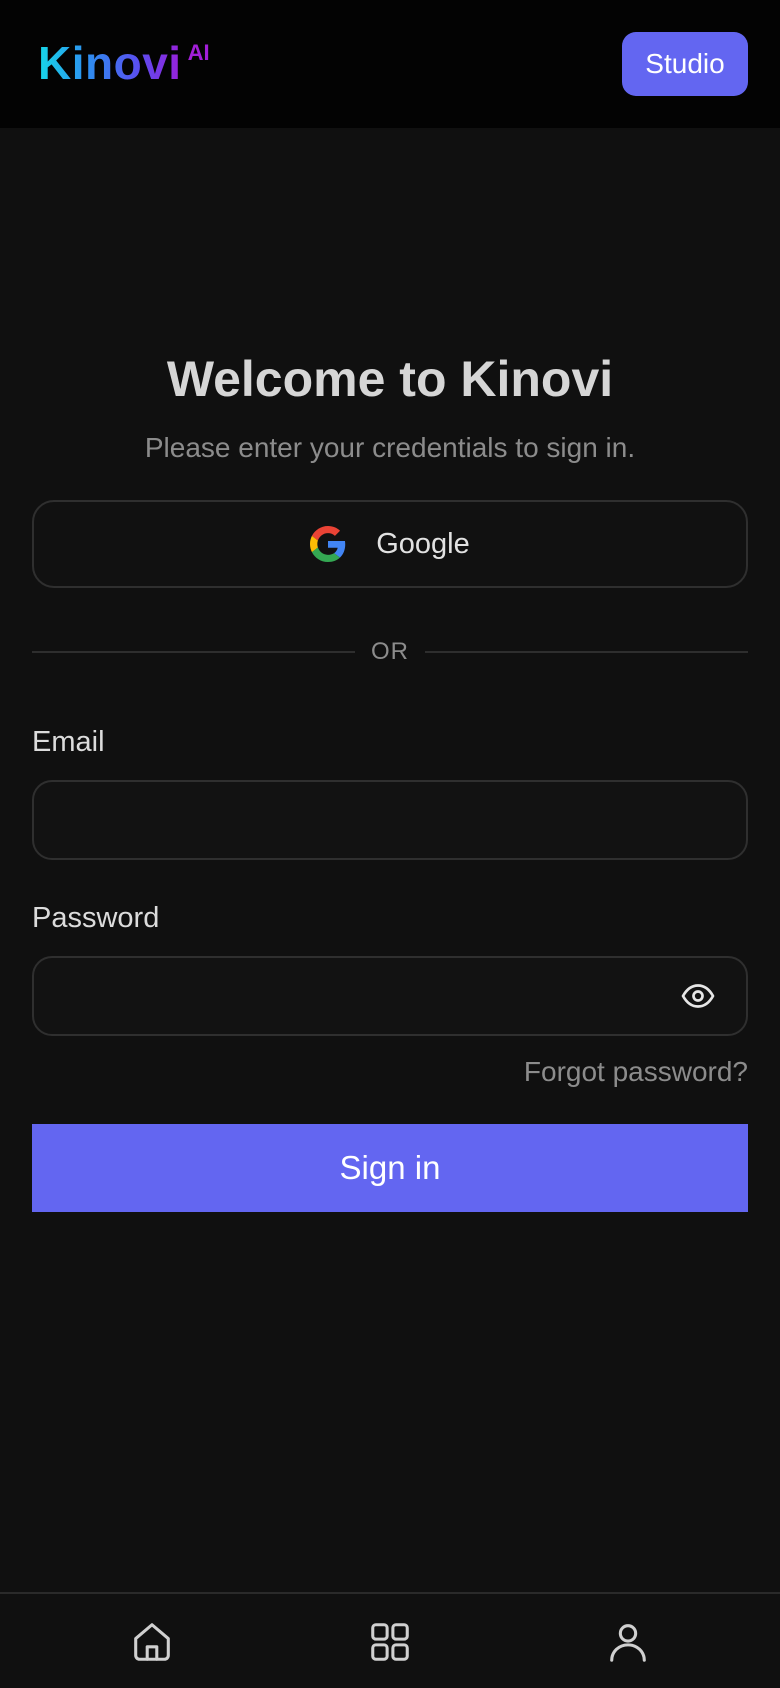 The image size is (780, 1688). What do you see at coordinates (636, 1072) in the screenshot?
I see `forgot-password-link: Forgot password?` at bounding box center [636, 1072].